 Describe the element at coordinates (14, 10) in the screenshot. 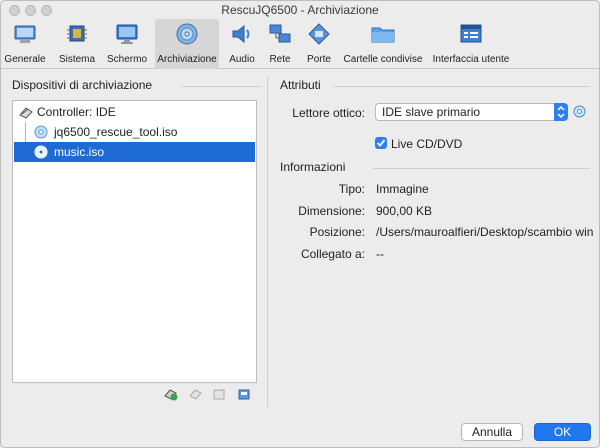

I see `close-window-button` at that location.